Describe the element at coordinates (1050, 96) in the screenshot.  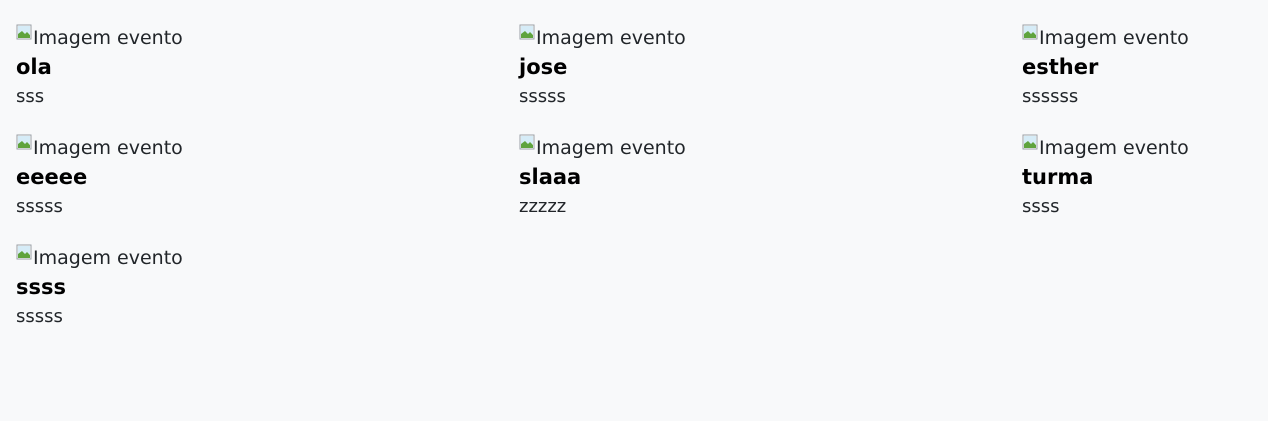
I see `event-description: ssssss` at that location.